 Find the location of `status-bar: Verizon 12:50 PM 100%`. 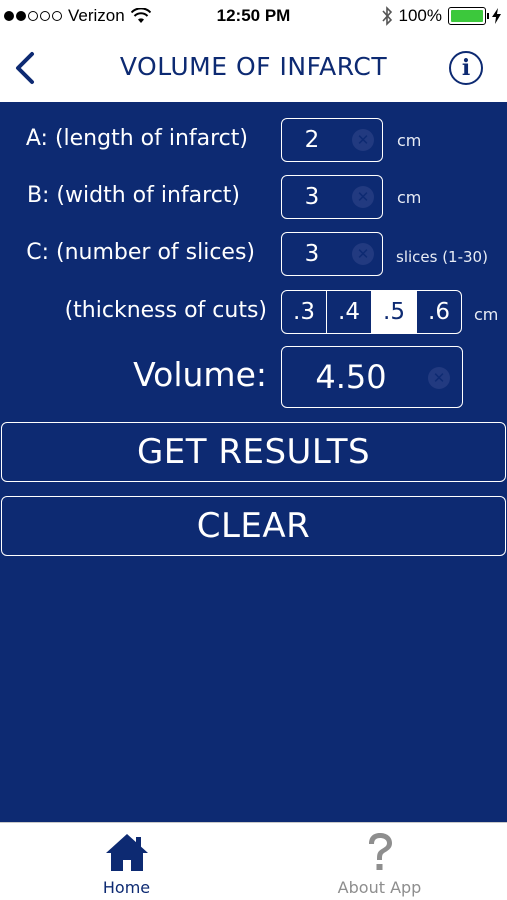

status-bar: Verizon 12:50 PM 100% is located at coordinates (253, 17).